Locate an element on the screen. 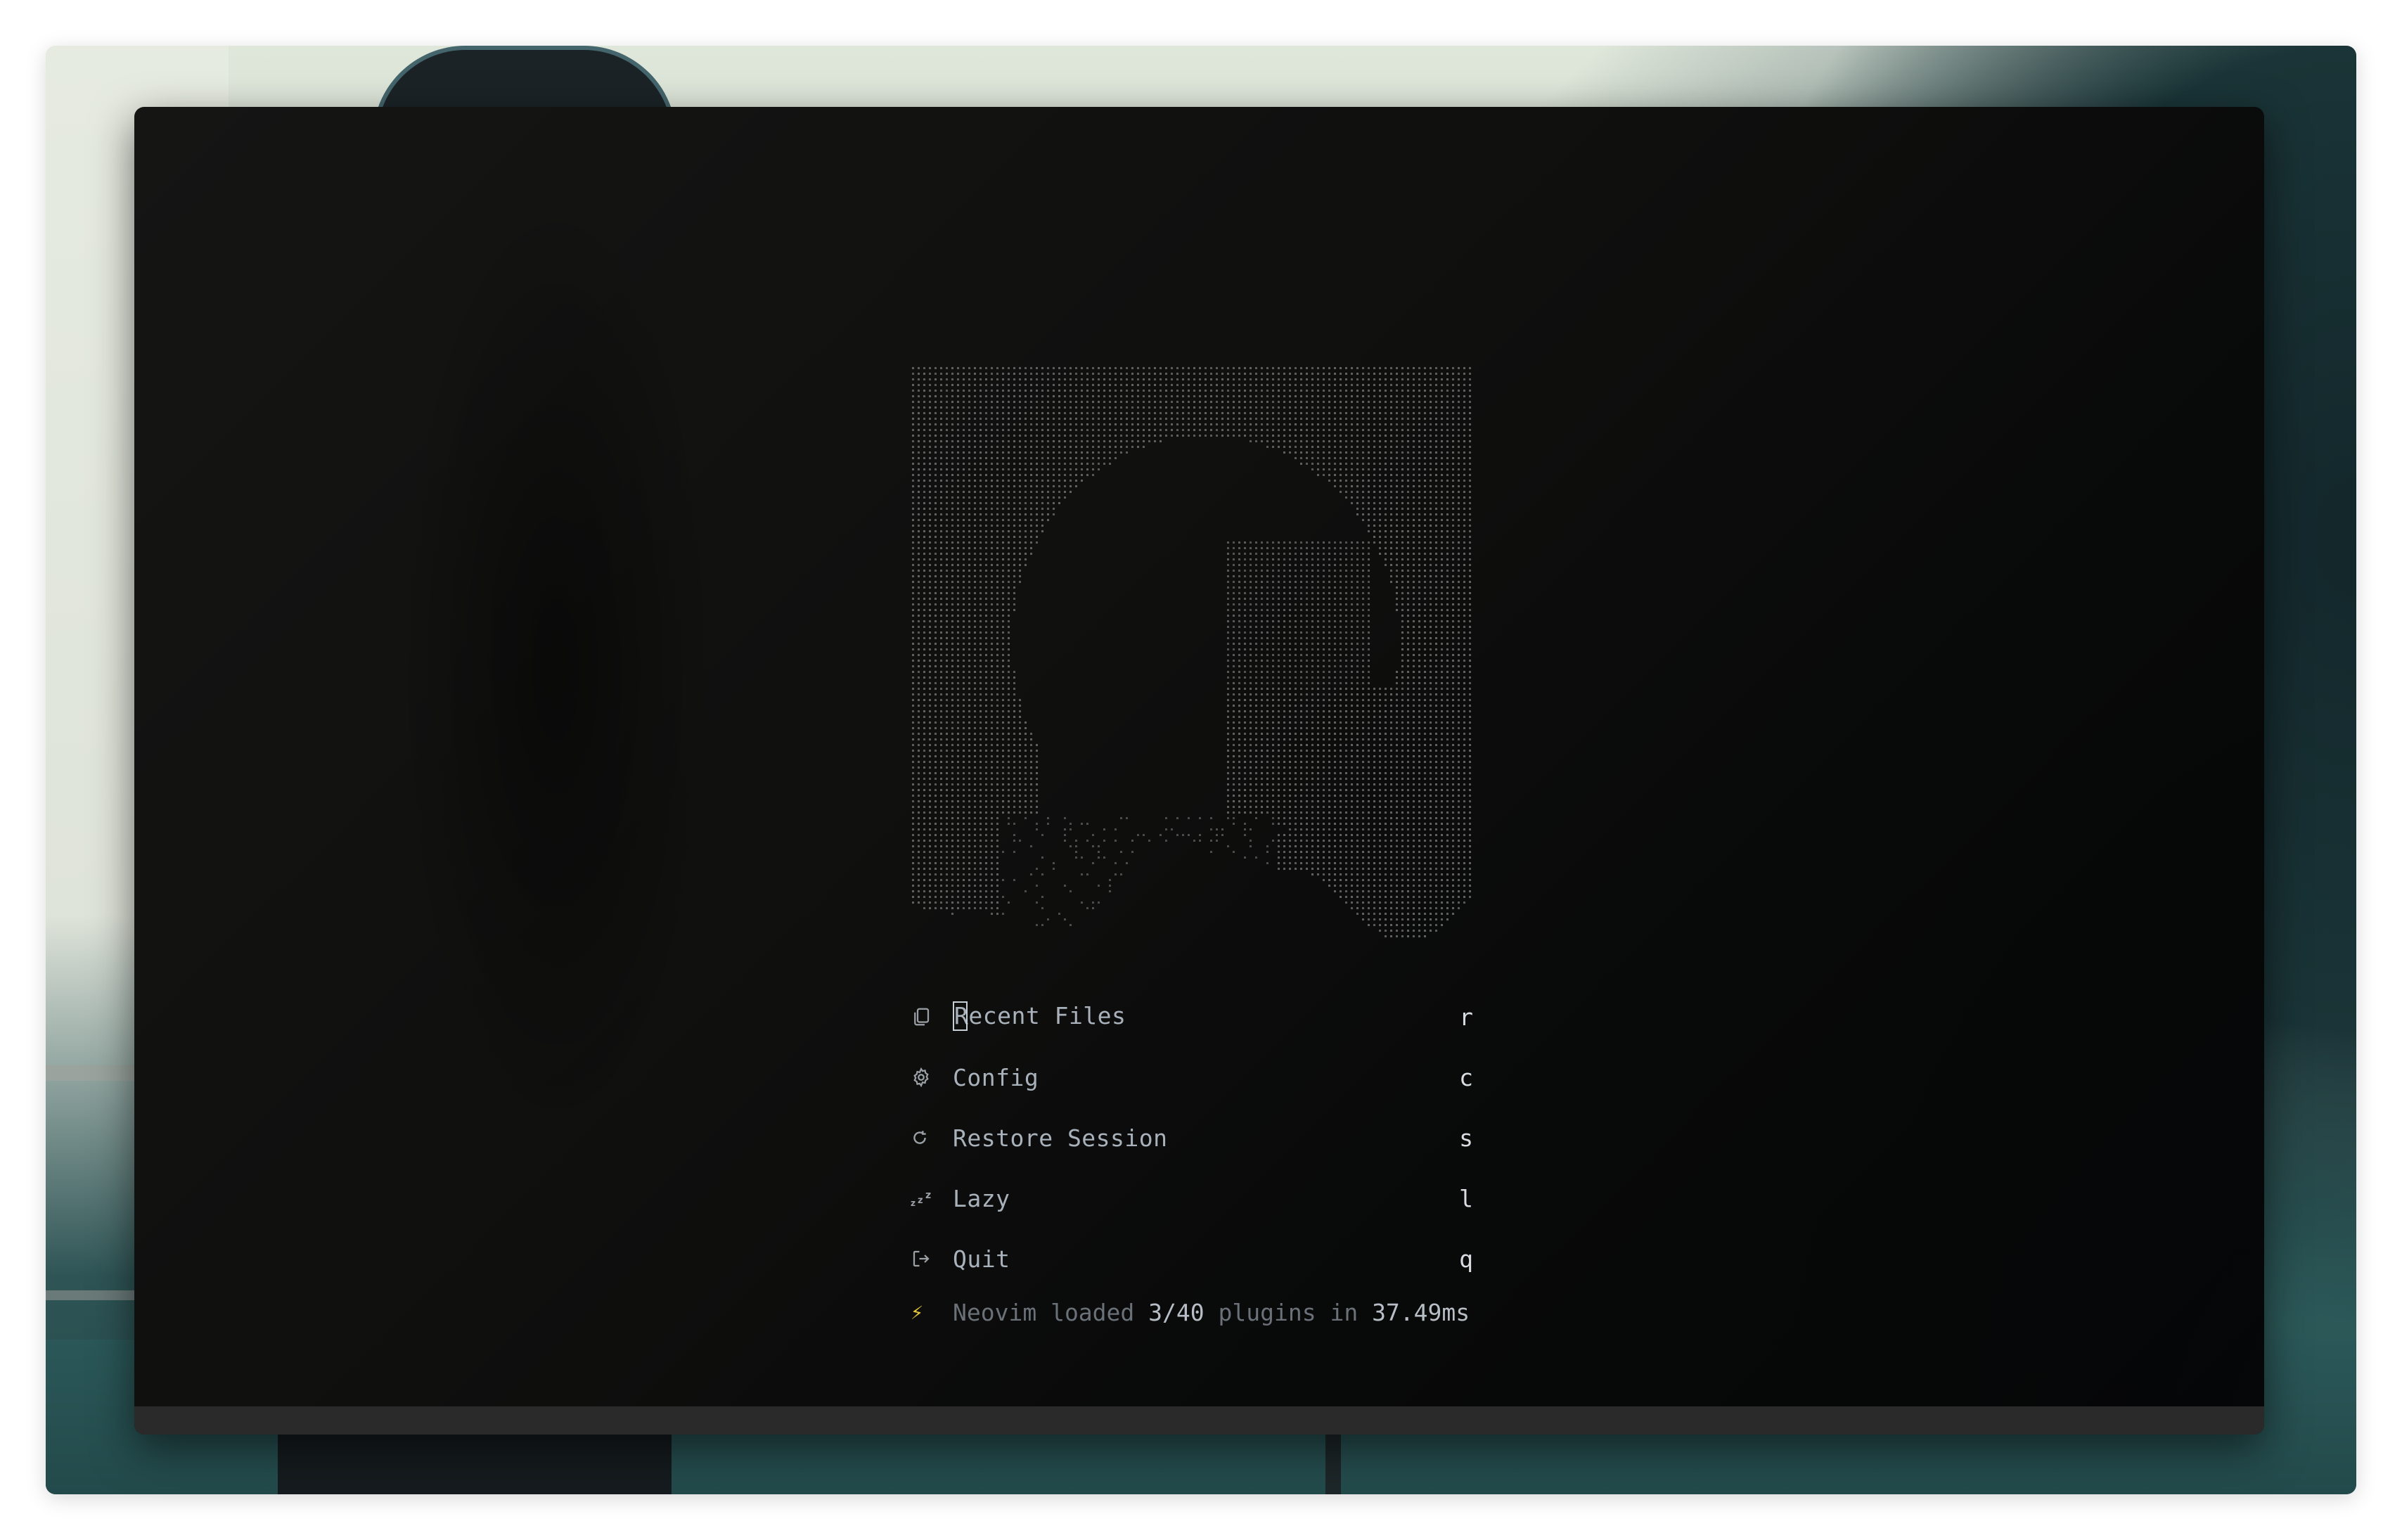 The height and width of the screenshot is (1540, 2402). menu-item-restore-session: Restore Session s is located at coordinates (1192, 1138).